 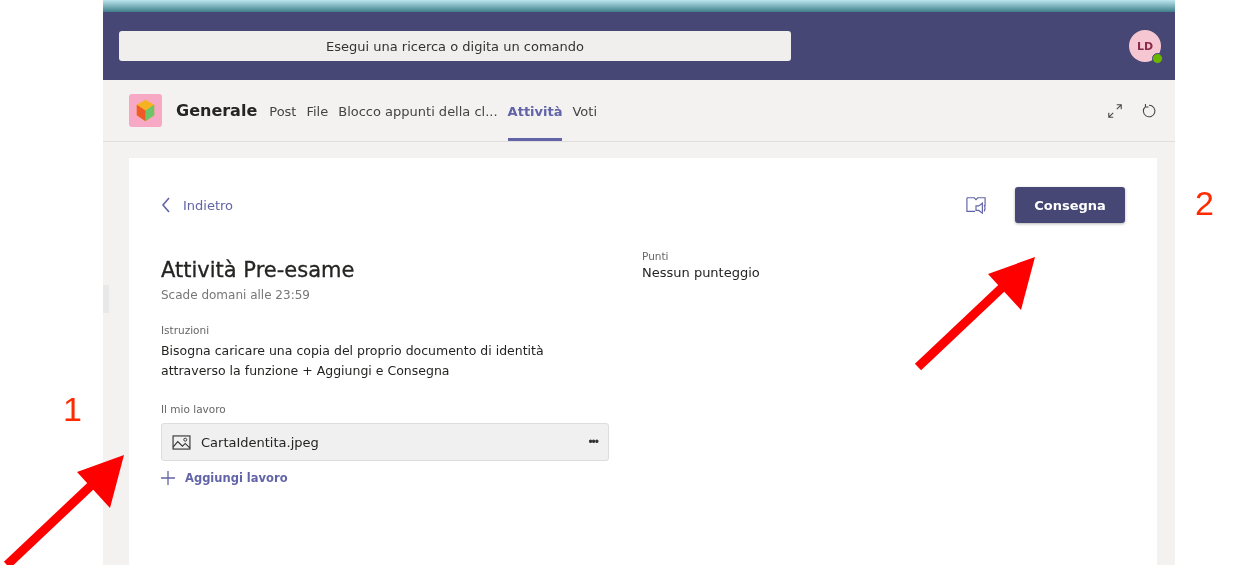 What do you see at coordinates (317, 112) in the screenshot?
I see `tab: File` at bounding box center [317, 112].